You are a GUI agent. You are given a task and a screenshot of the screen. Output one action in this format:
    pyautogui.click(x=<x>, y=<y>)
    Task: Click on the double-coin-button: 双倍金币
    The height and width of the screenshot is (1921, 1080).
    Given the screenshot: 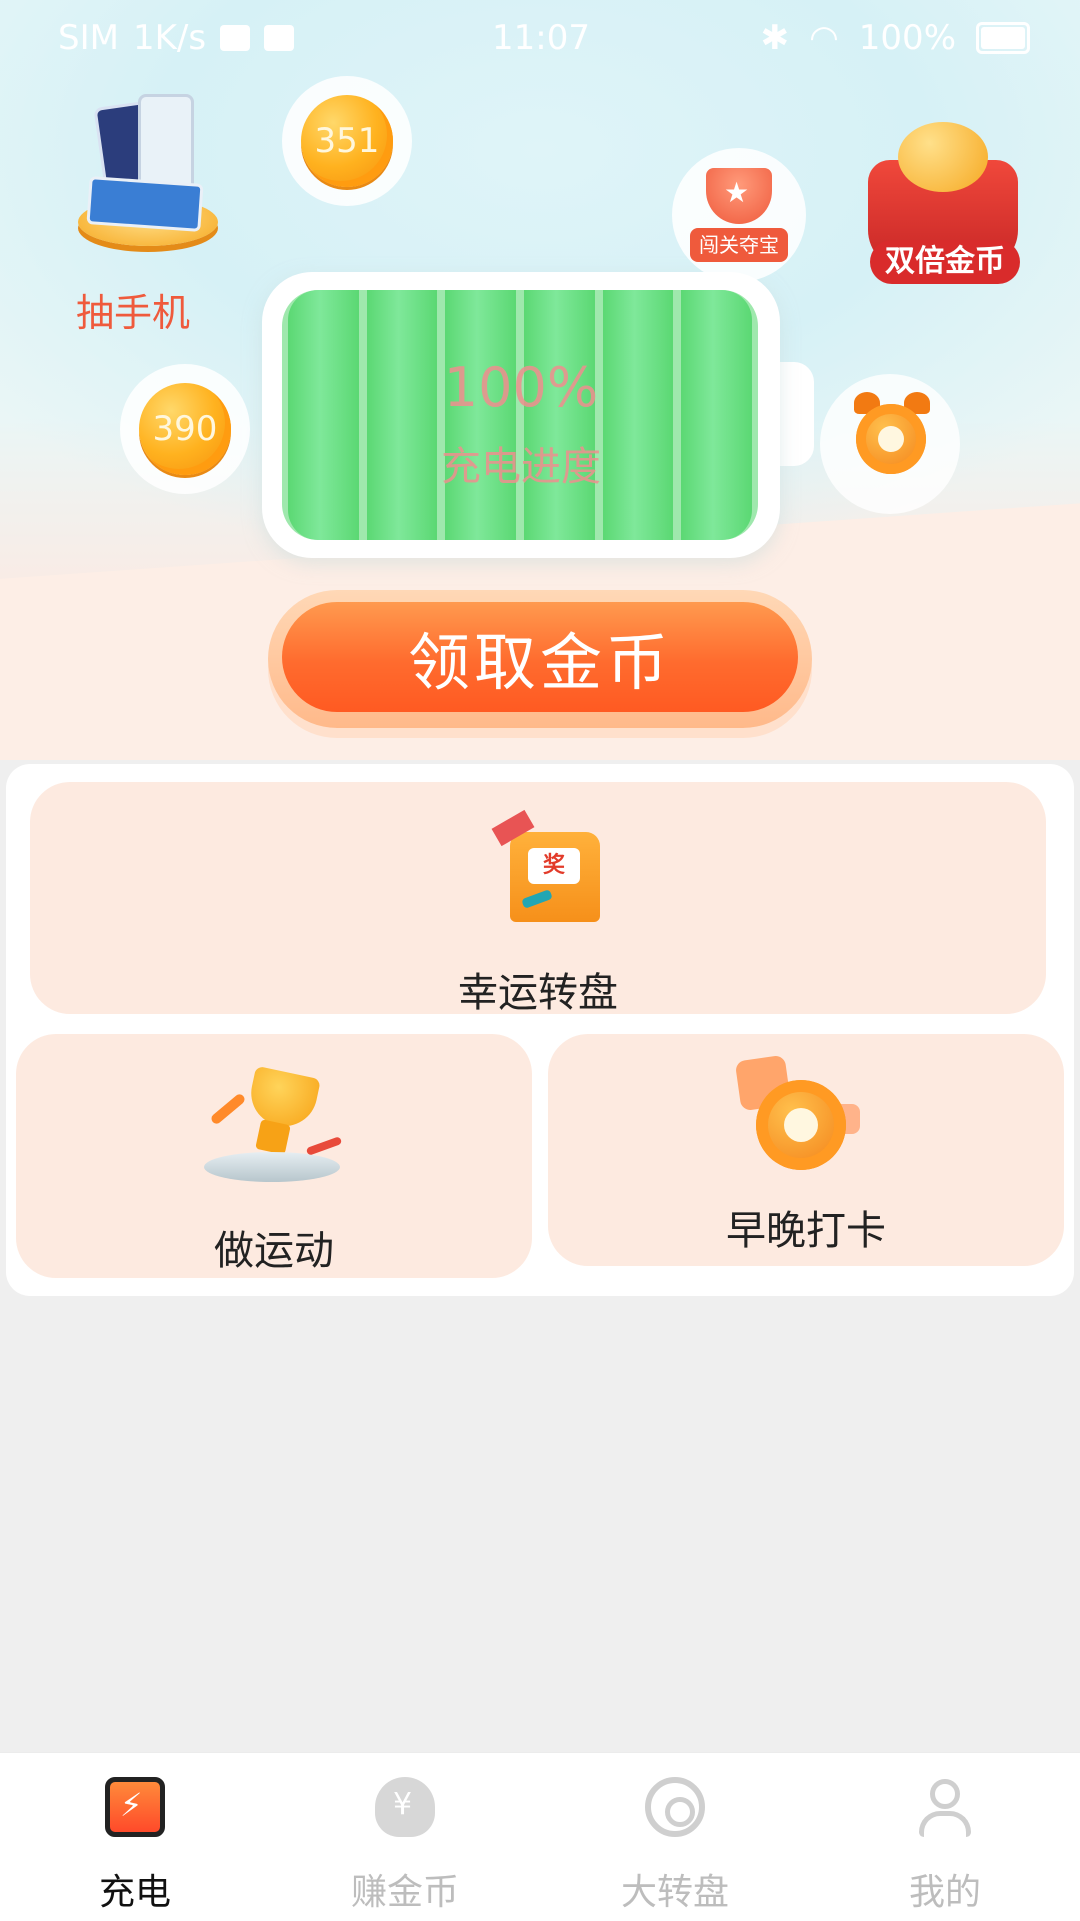 What is the action you would take?
    pyautogui.click(x=942, y=194)
    